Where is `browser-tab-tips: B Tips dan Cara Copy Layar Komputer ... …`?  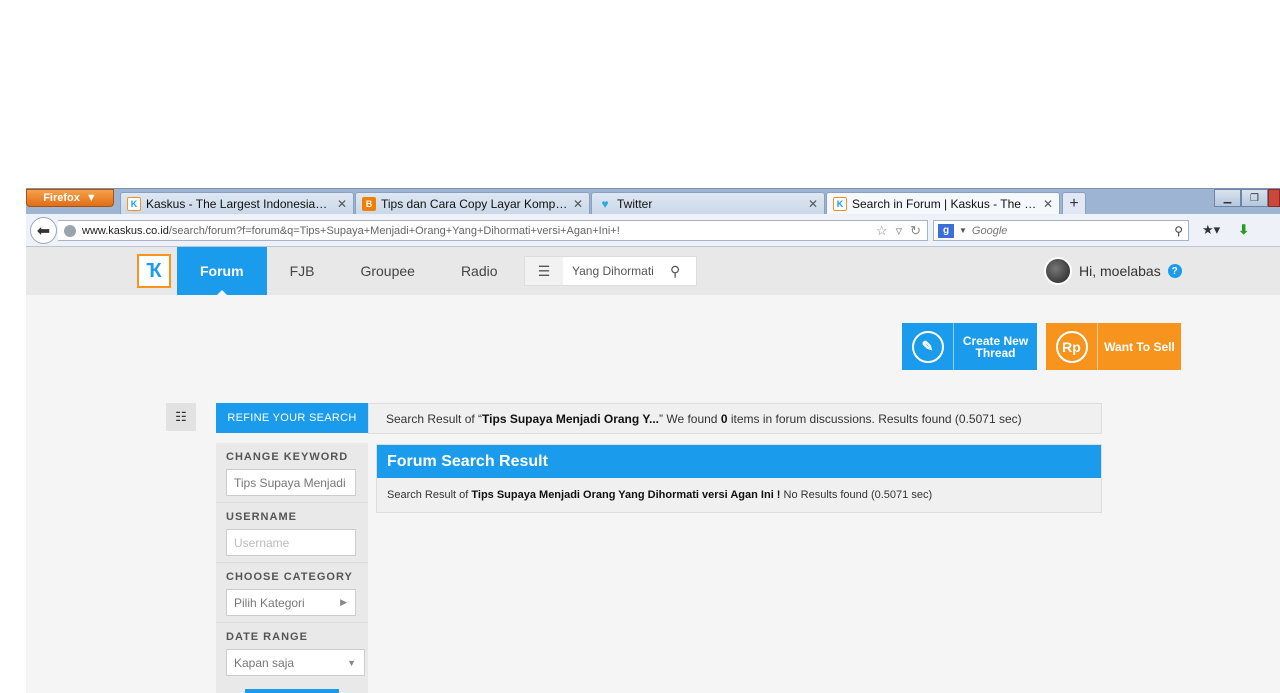 browser-tab-tips: B Tips dan Cara Copy Layar Komputer ... … is located at coordinates (472, 203).